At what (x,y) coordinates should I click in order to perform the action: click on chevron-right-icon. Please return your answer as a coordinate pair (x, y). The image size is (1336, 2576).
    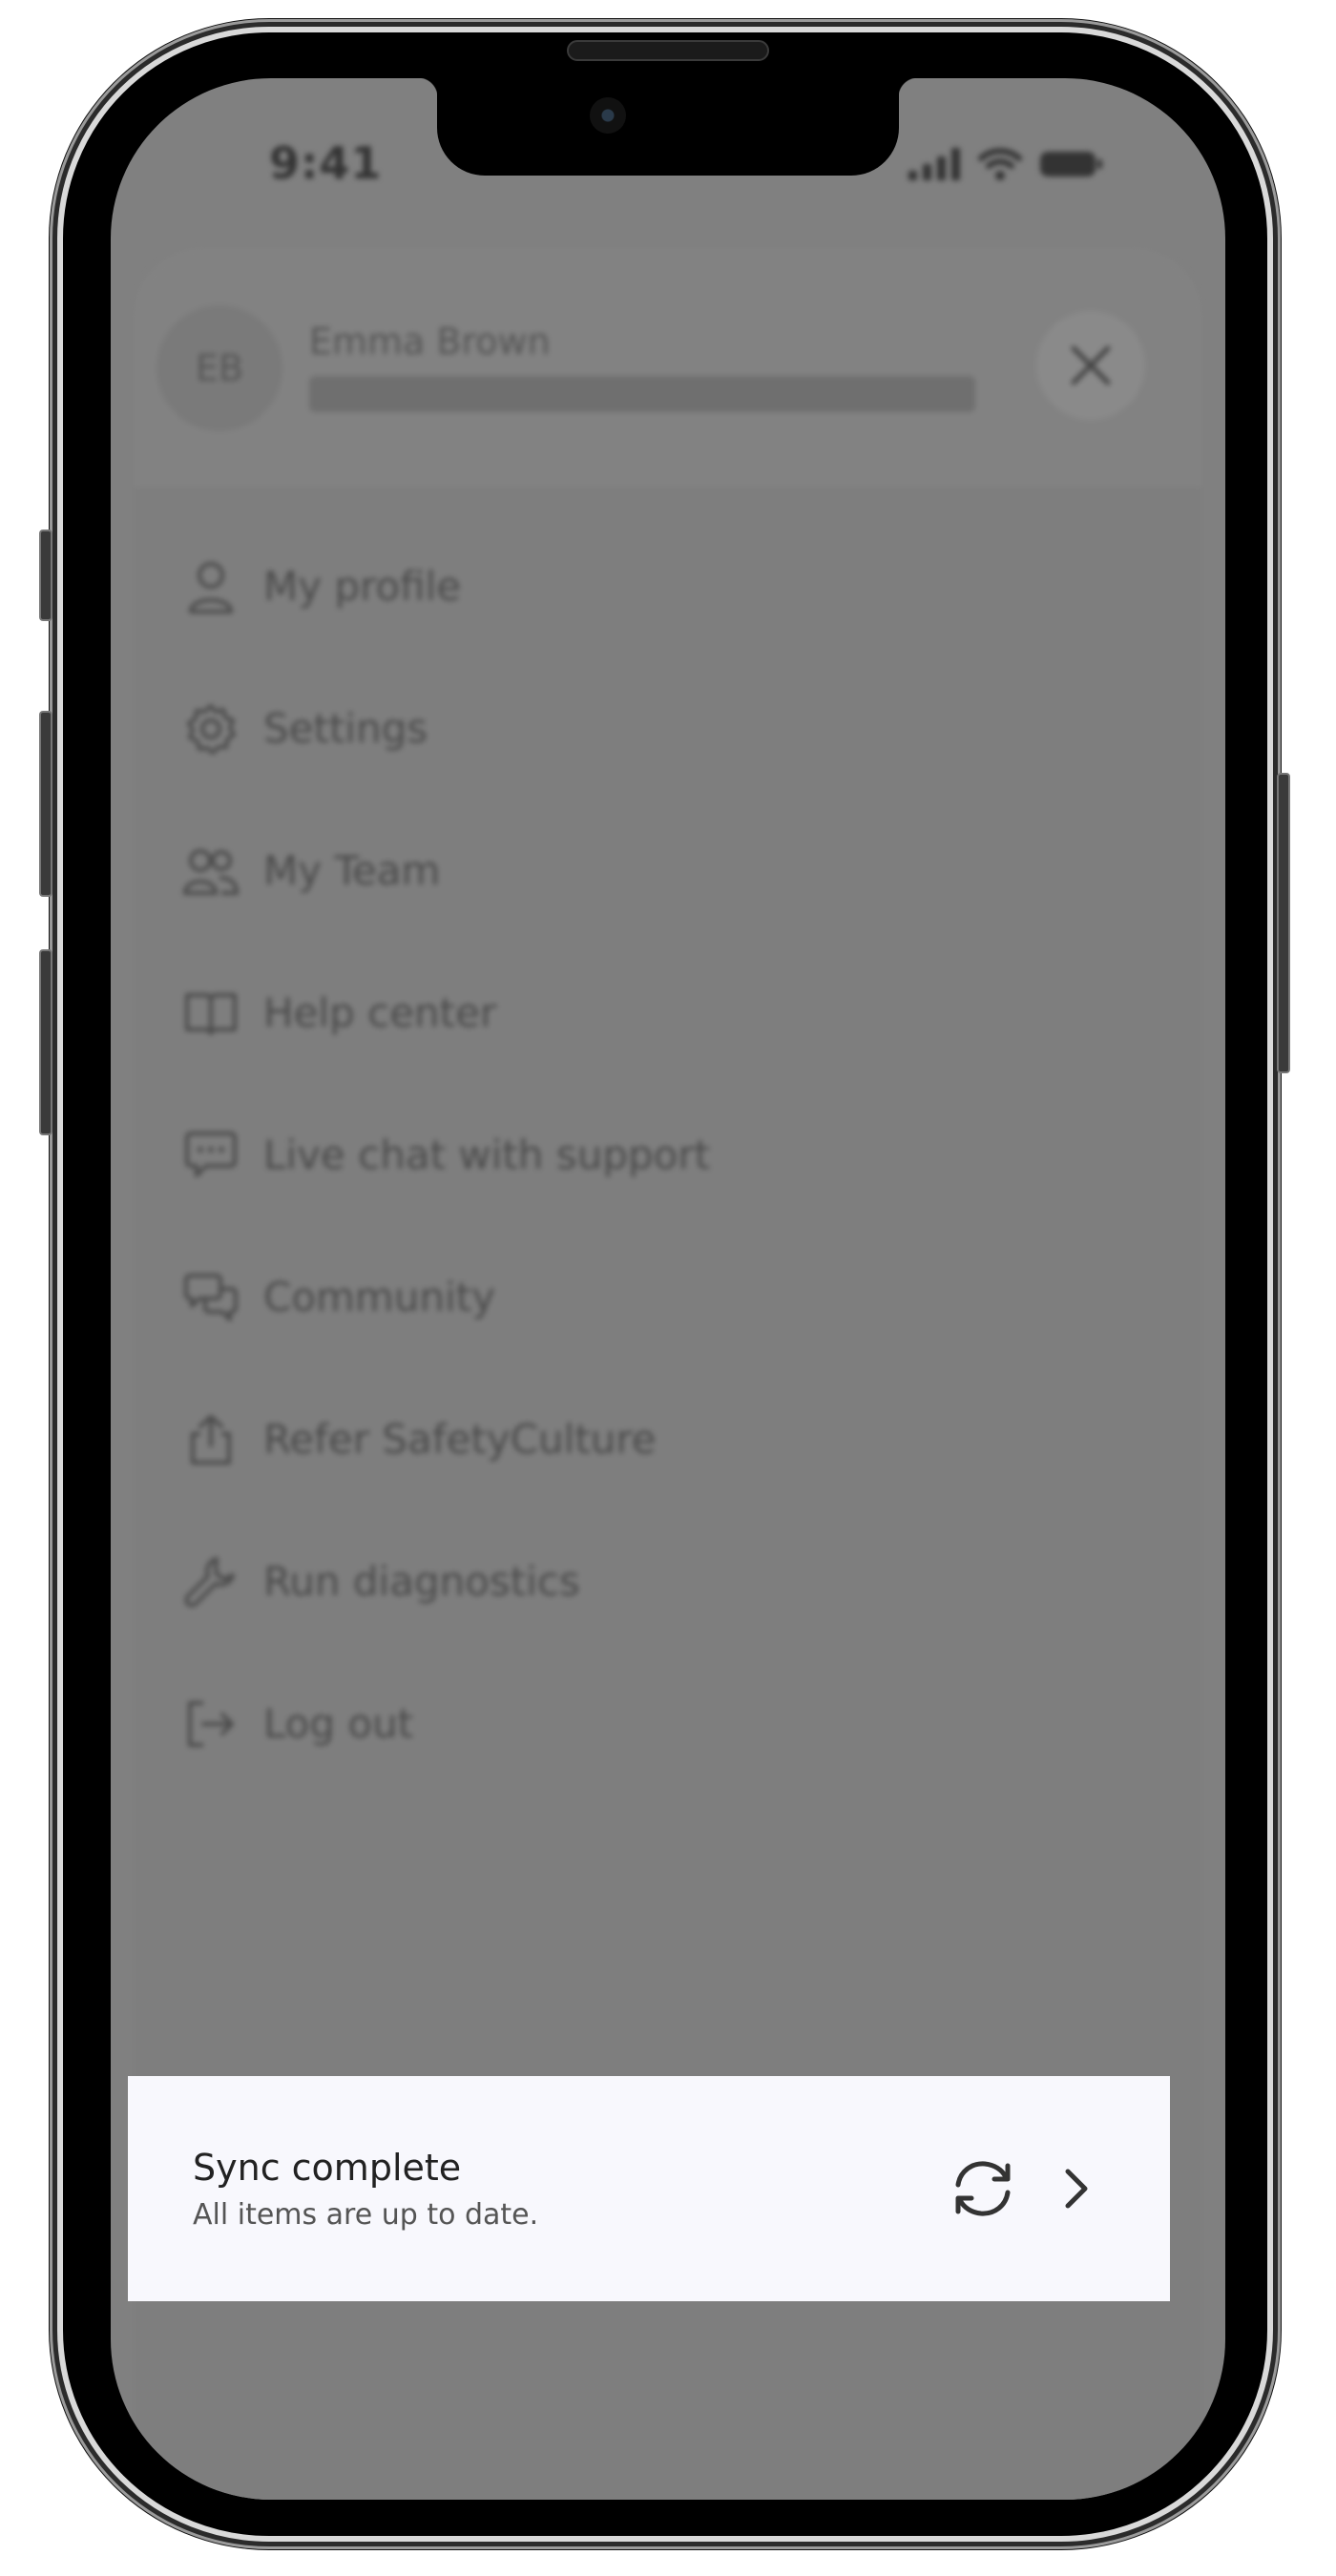
    Looking at the image, I should click on (1076, 2189).